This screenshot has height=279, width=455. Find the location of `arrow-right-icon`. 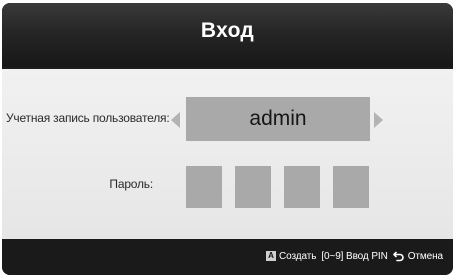

arrow-right-icon is located at coordinates (378, 120).